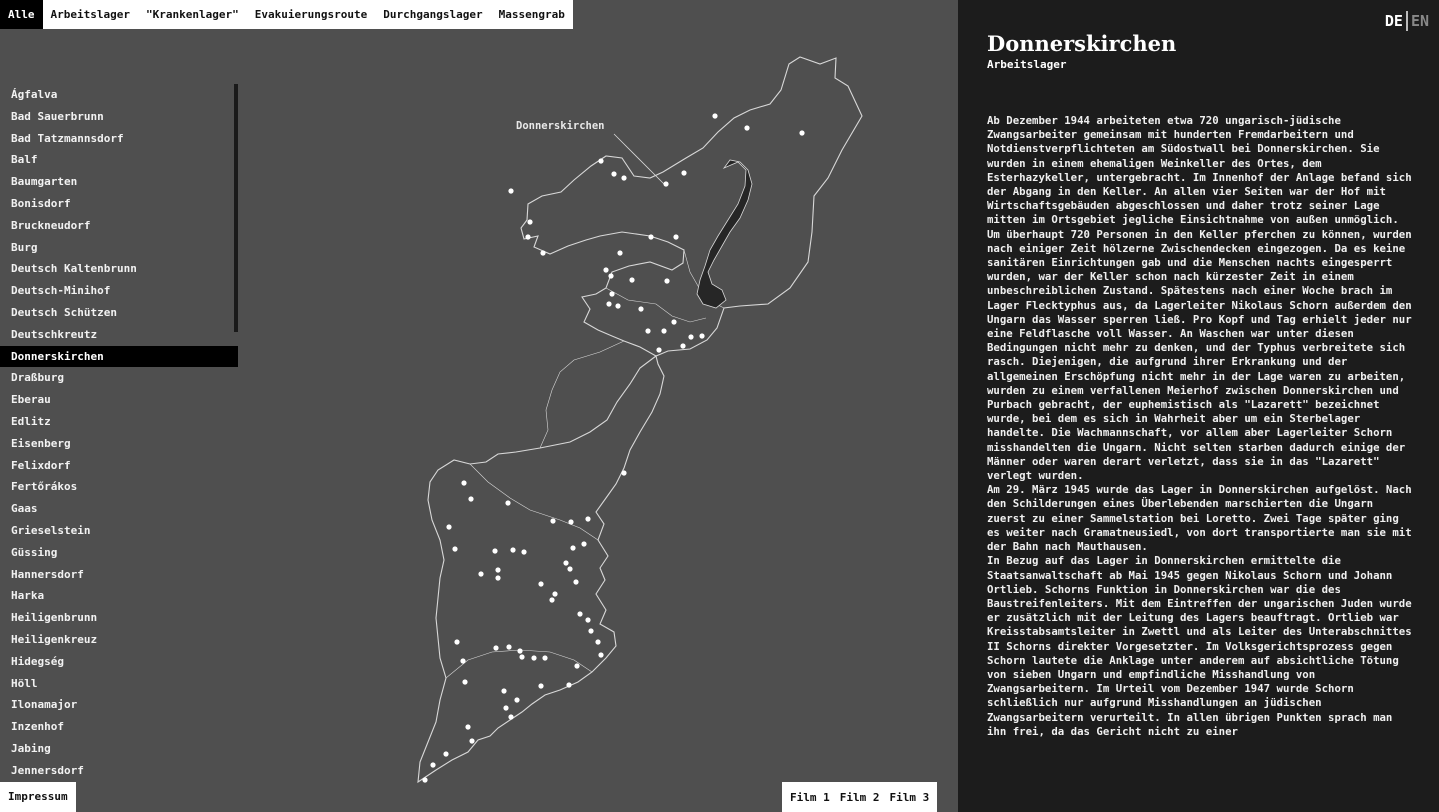  Describe the element at coordinates (119, 95) in the screenshot. I see `place-list-item: Ágfalva` at that location.